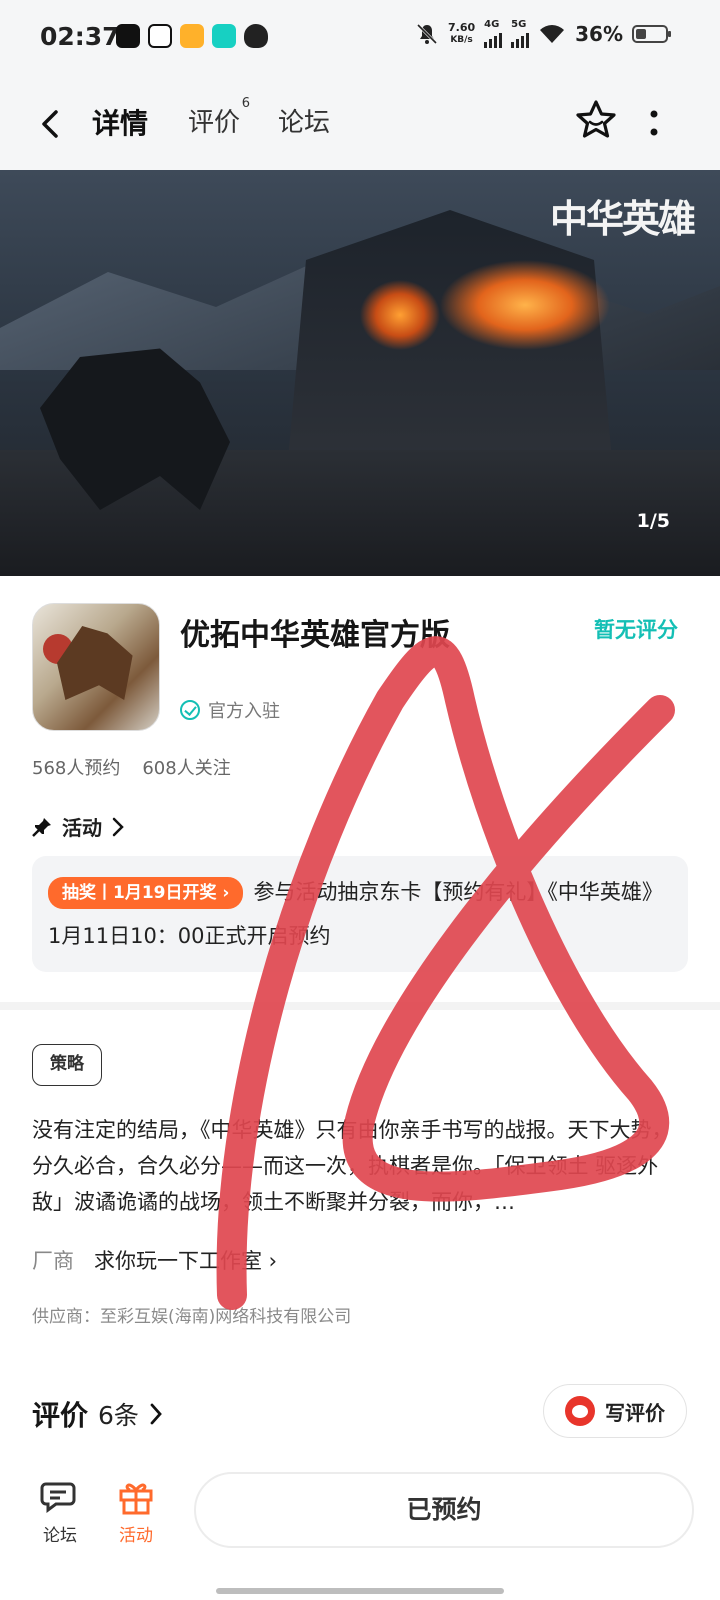 Image resolution: width=720 pixels, height=1600 pixels. What do you see at coordinates (190, 710) in the screenshot?
I see `verified-check-icon` at bounding box center [190, 710].